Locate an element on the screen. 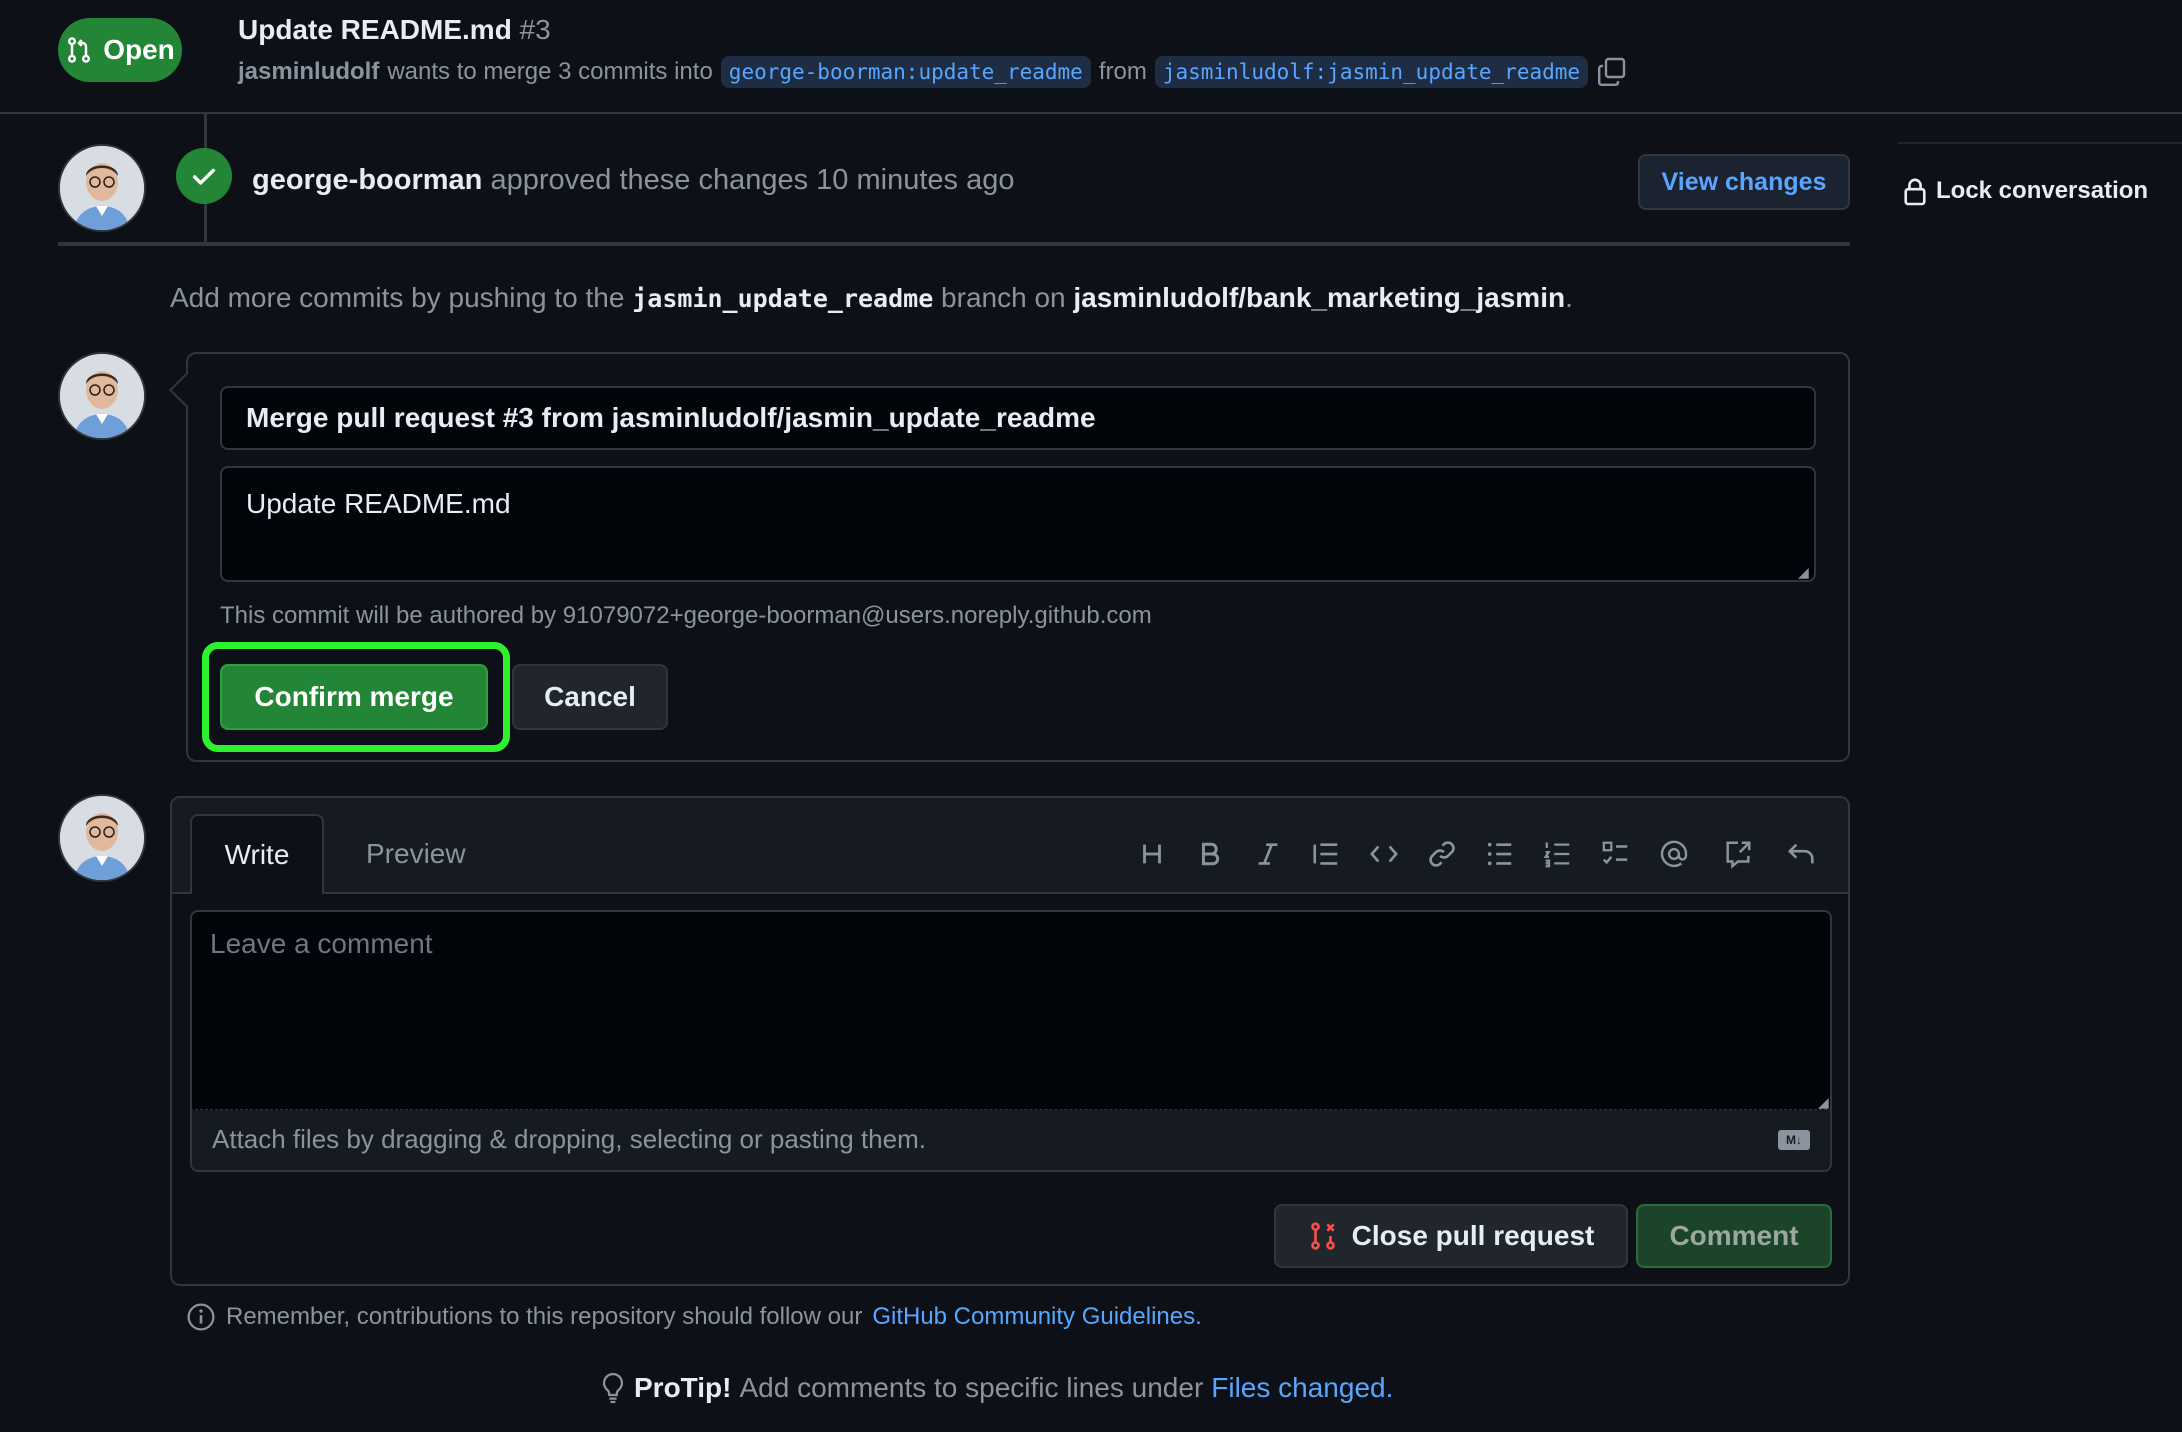  lock-conversation-link: Lock conversation is located at coordinates (2025, 191).